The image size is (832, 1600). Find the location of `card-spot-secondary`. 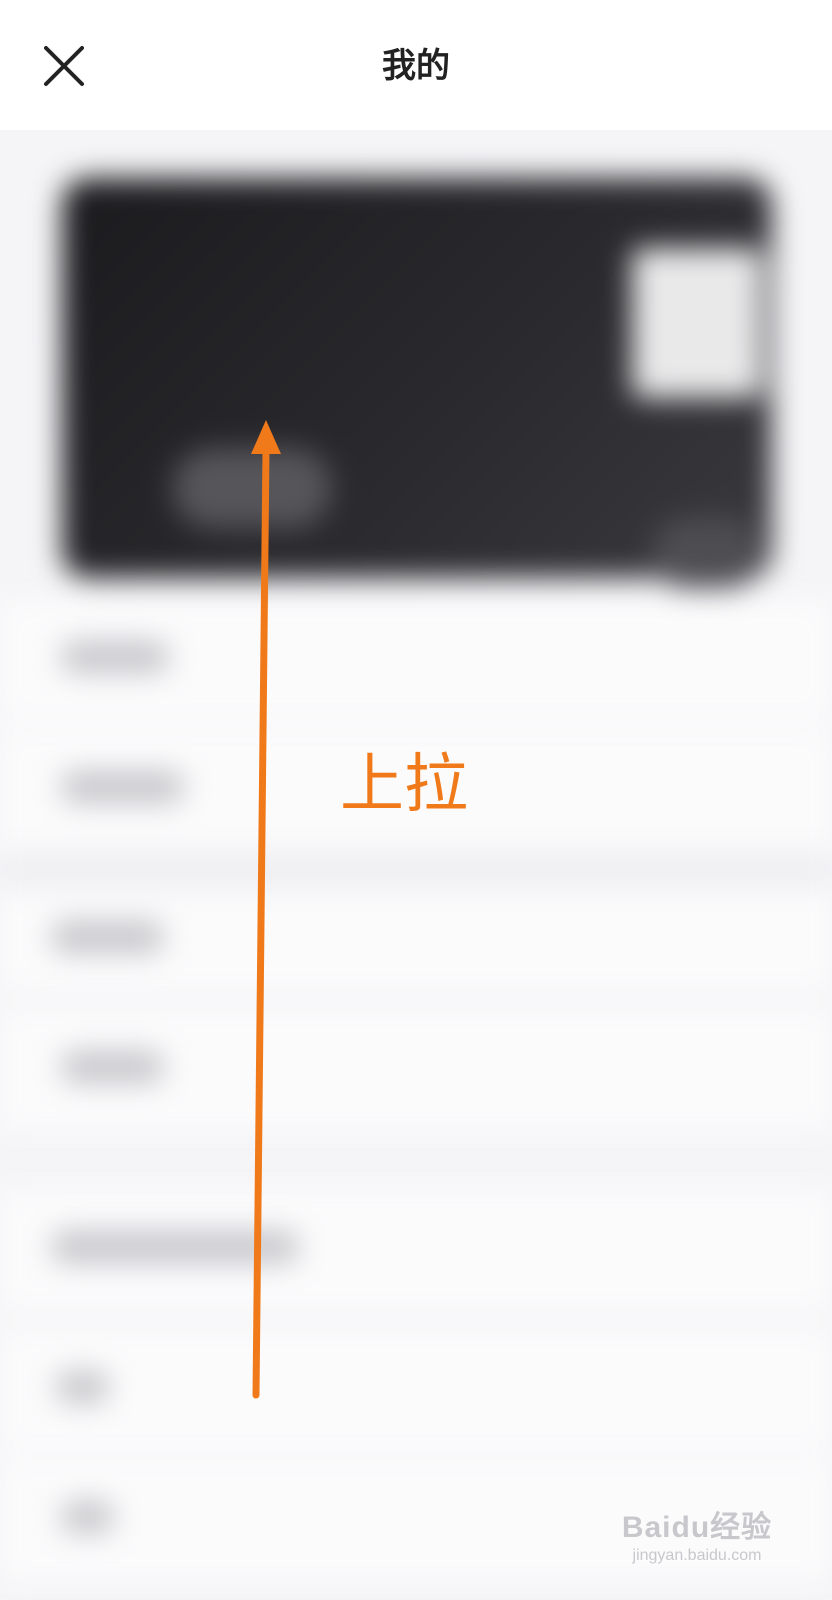

card-spot-secondary is located at coordinates (707, 553).